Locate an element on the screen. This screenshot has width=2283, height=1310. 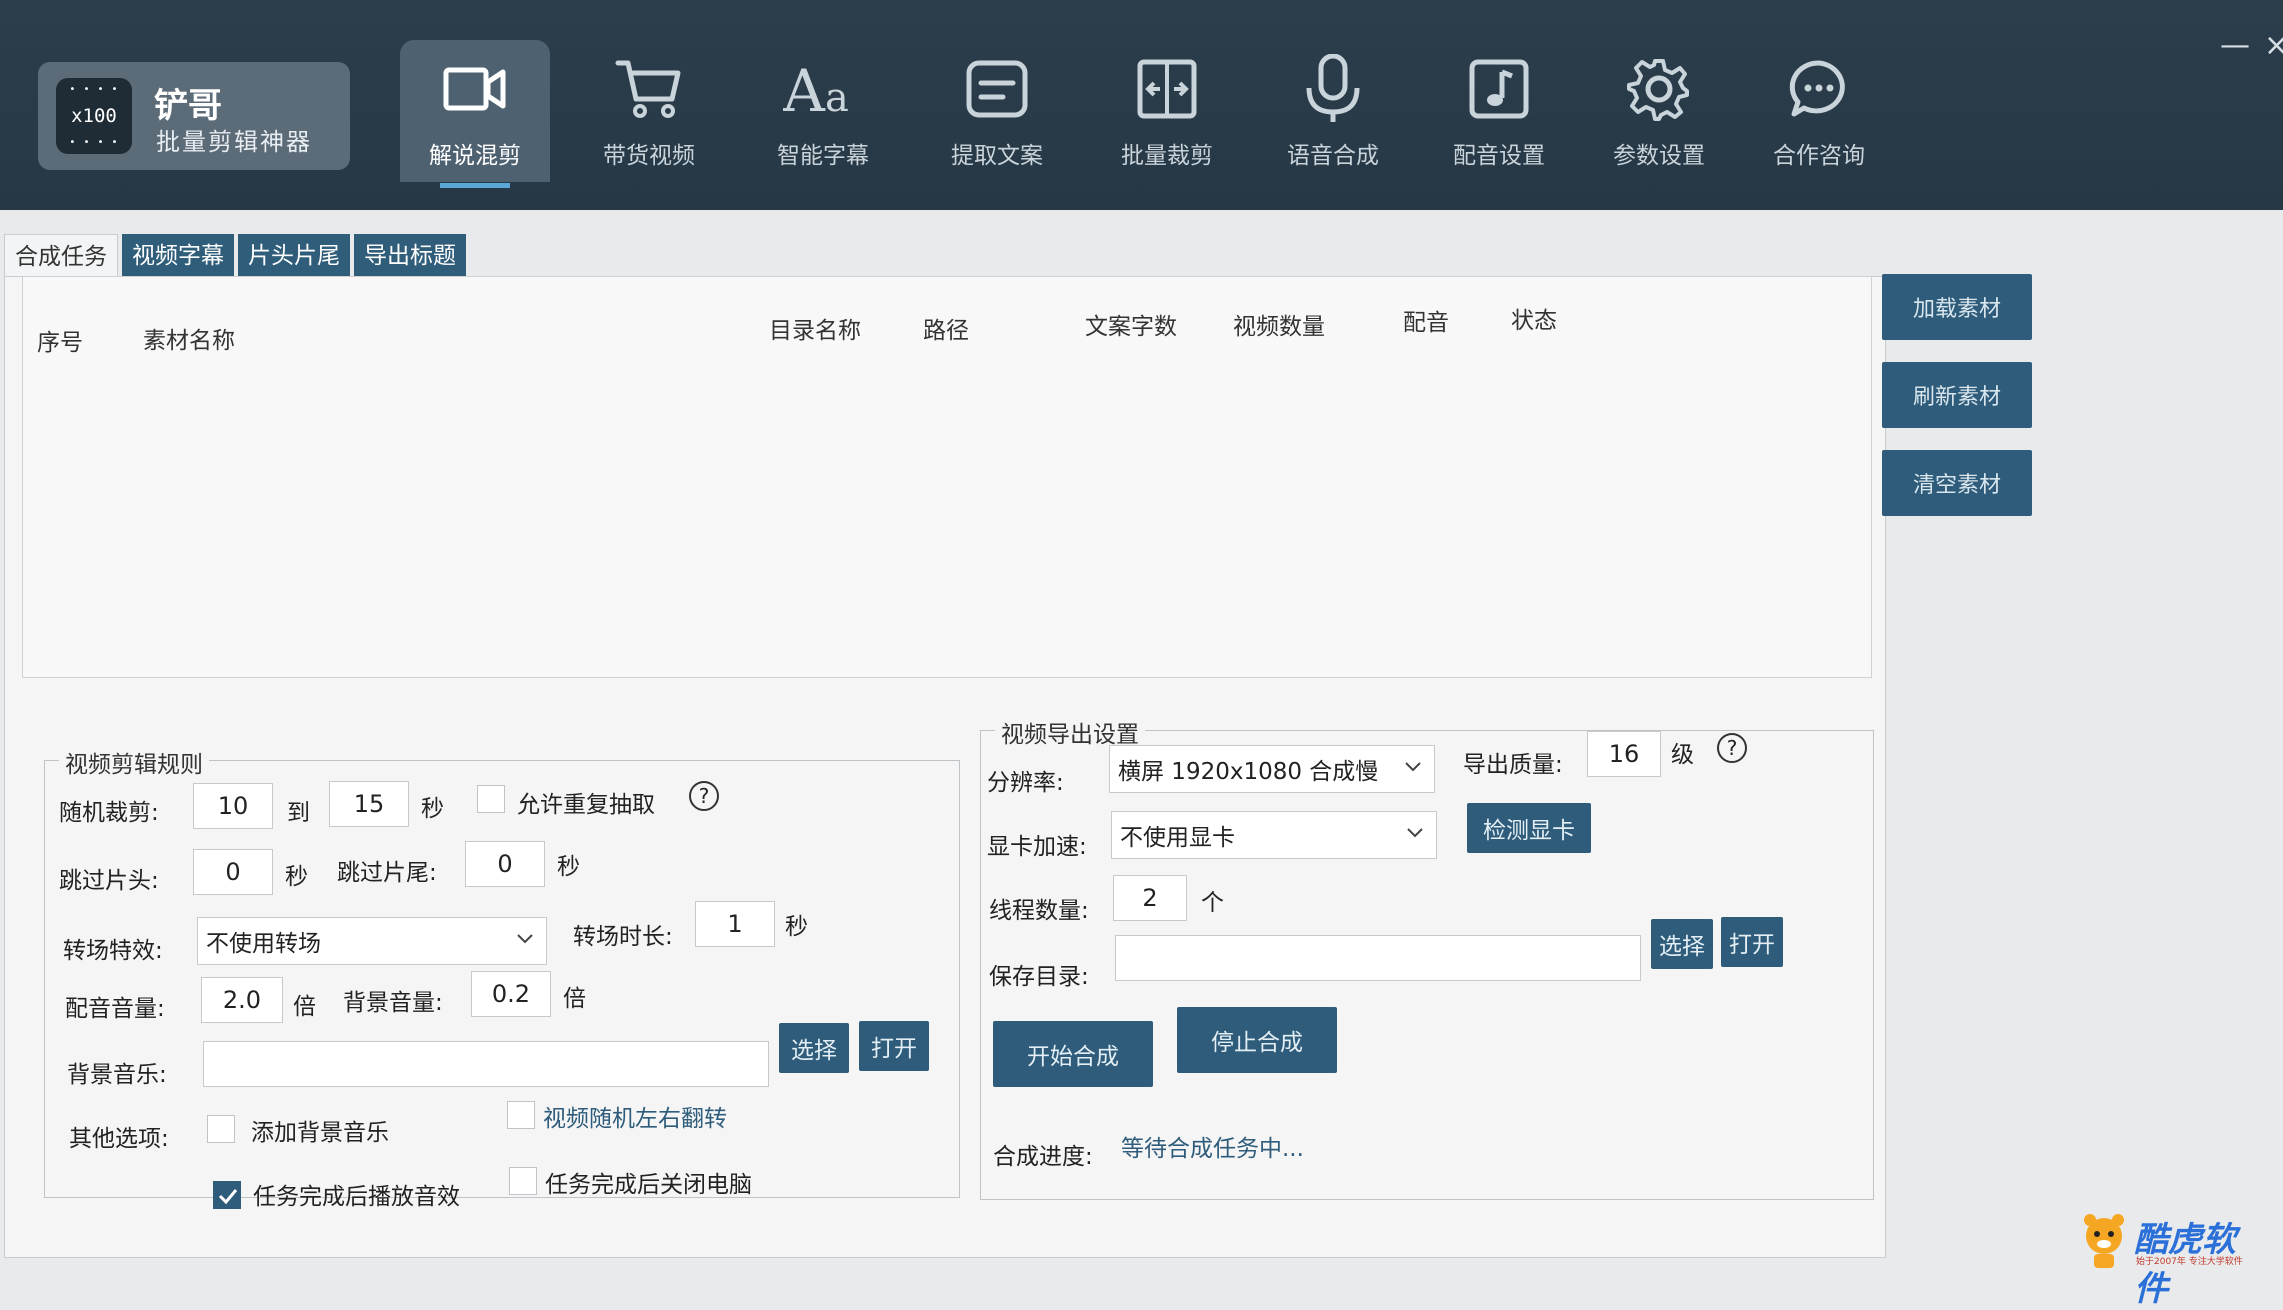
add-bgm-label: 添加背景音乐 is located at coordinates (320, 1133).